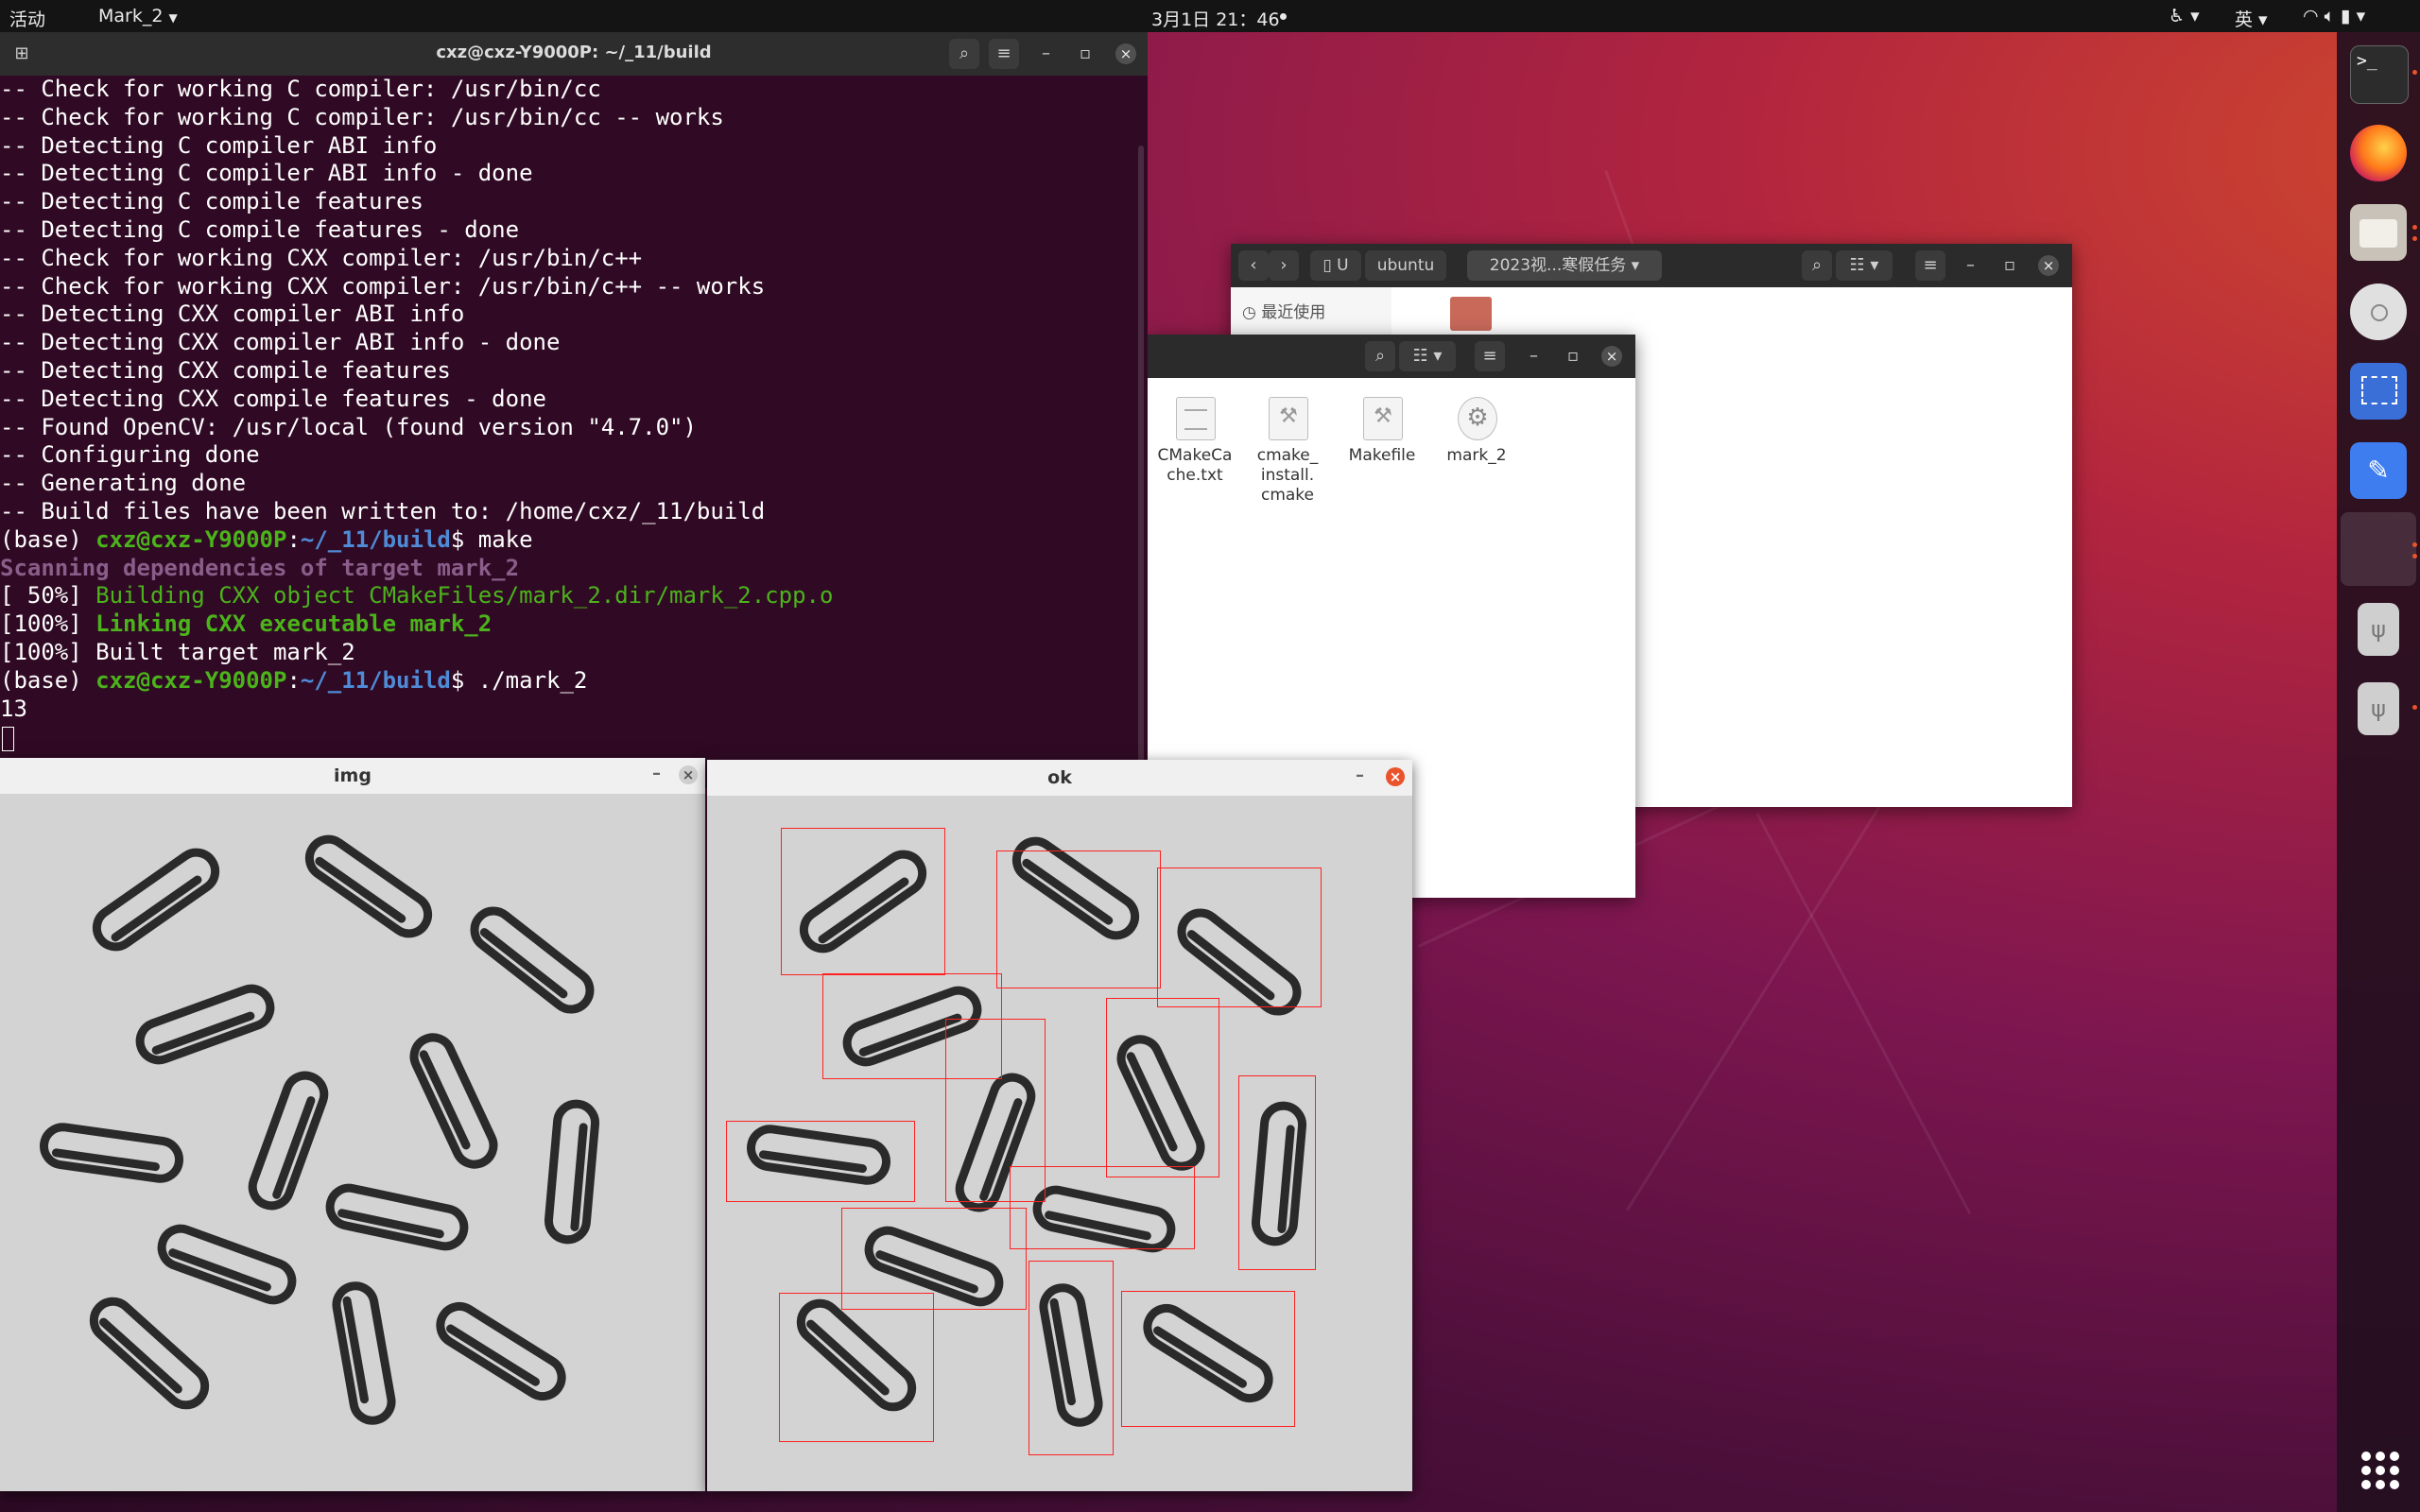 This screenshot has width=2420, height=1512. I want to click on file-item: ⚒ Makefile, so click(1382, 453).